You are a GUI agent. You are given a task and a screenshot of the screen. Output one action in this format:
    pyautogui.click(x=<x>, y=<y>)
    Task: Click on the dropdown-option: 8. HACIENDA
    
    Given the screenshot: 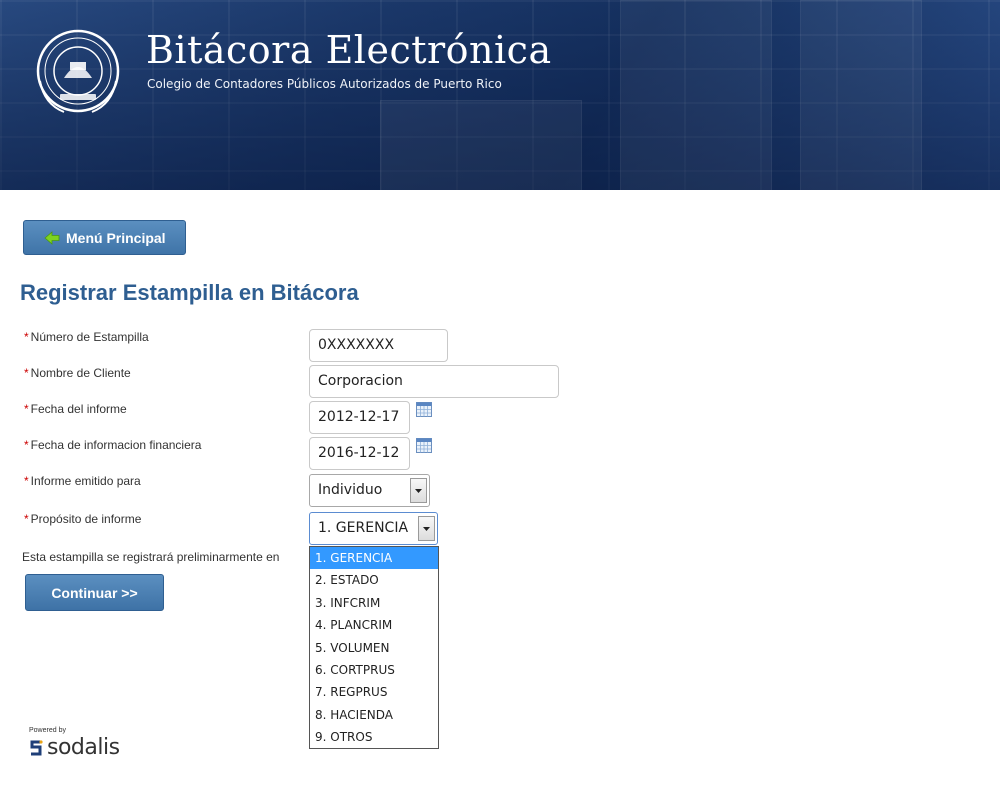 What is the action you would take?
    pyautogui.click(x=374, y=715)
    